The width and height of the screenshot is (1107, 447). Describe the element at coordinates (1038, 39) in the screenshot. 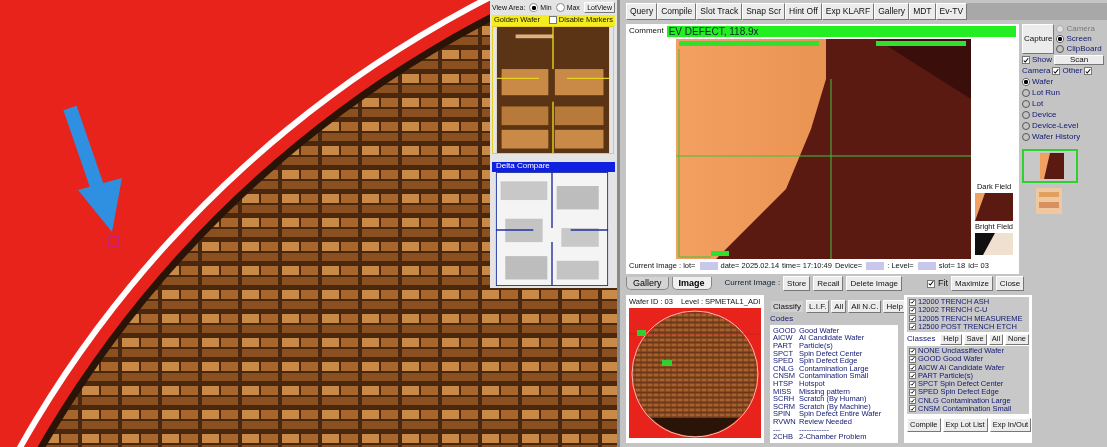

I see `capture-button: Capture` at that location.